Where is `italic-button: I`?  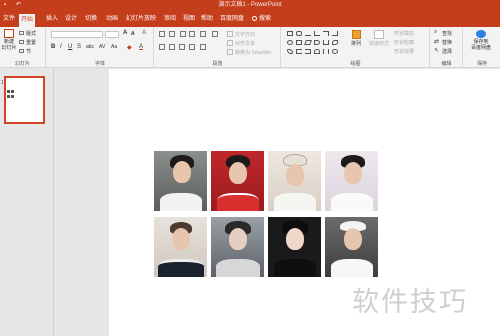
italic-button: I is located at coordinates (61, 47).